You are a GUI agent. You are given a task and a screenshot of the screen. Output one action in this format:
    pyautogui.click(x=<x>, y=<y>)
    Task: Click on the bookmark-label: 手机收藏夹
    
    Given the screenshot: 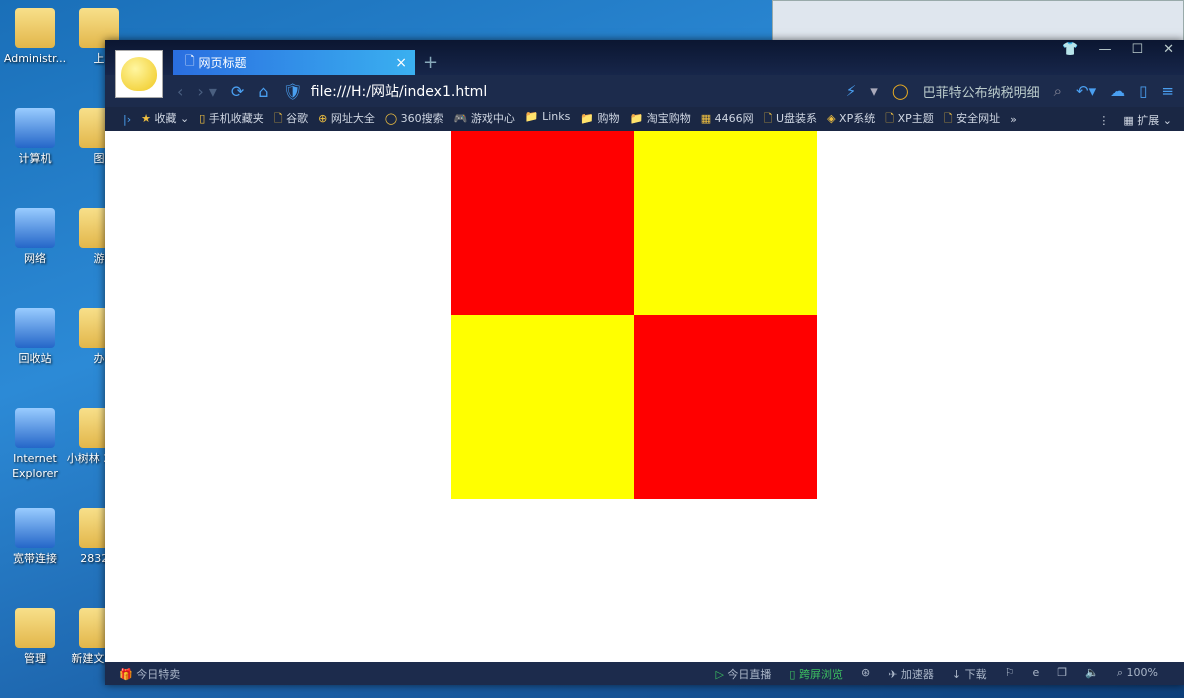 What is the action you would take?
    pyautogui.click(x=236, y=118)
    